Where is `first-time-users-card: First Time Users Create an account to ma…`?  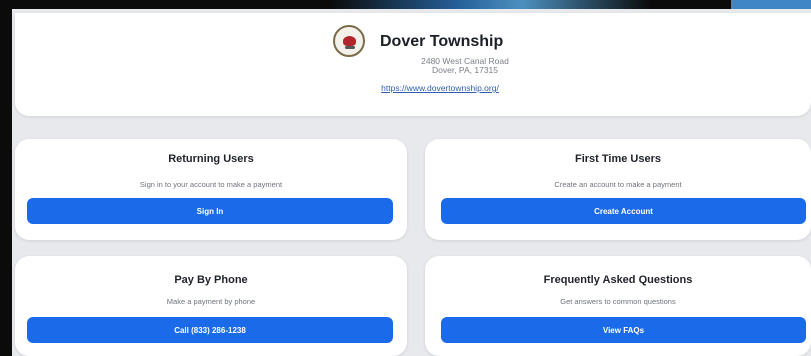 first-time-users-card: First Time Users Create an account to ma… is located at coordinates (618, 189).